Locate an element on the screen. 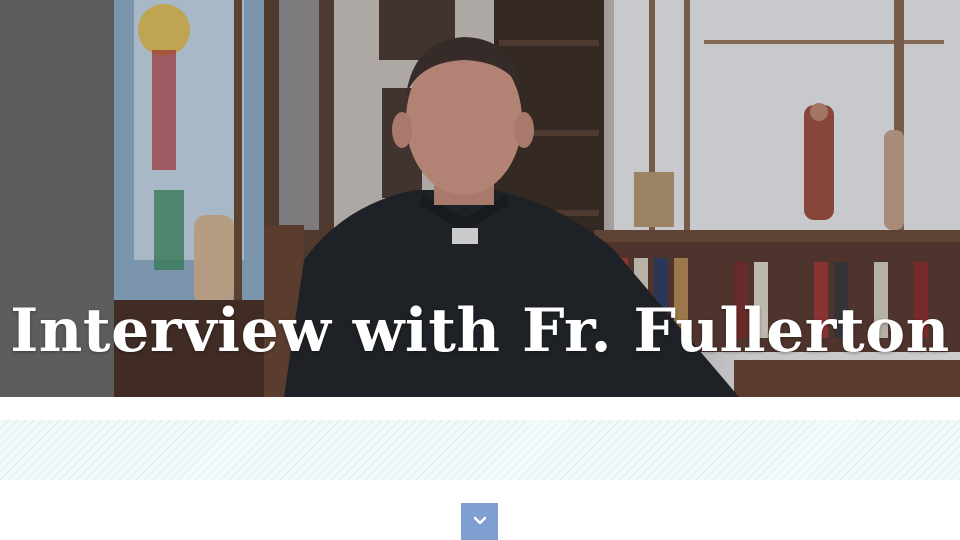  scroll-down-button is located at coordinates (479, 521).